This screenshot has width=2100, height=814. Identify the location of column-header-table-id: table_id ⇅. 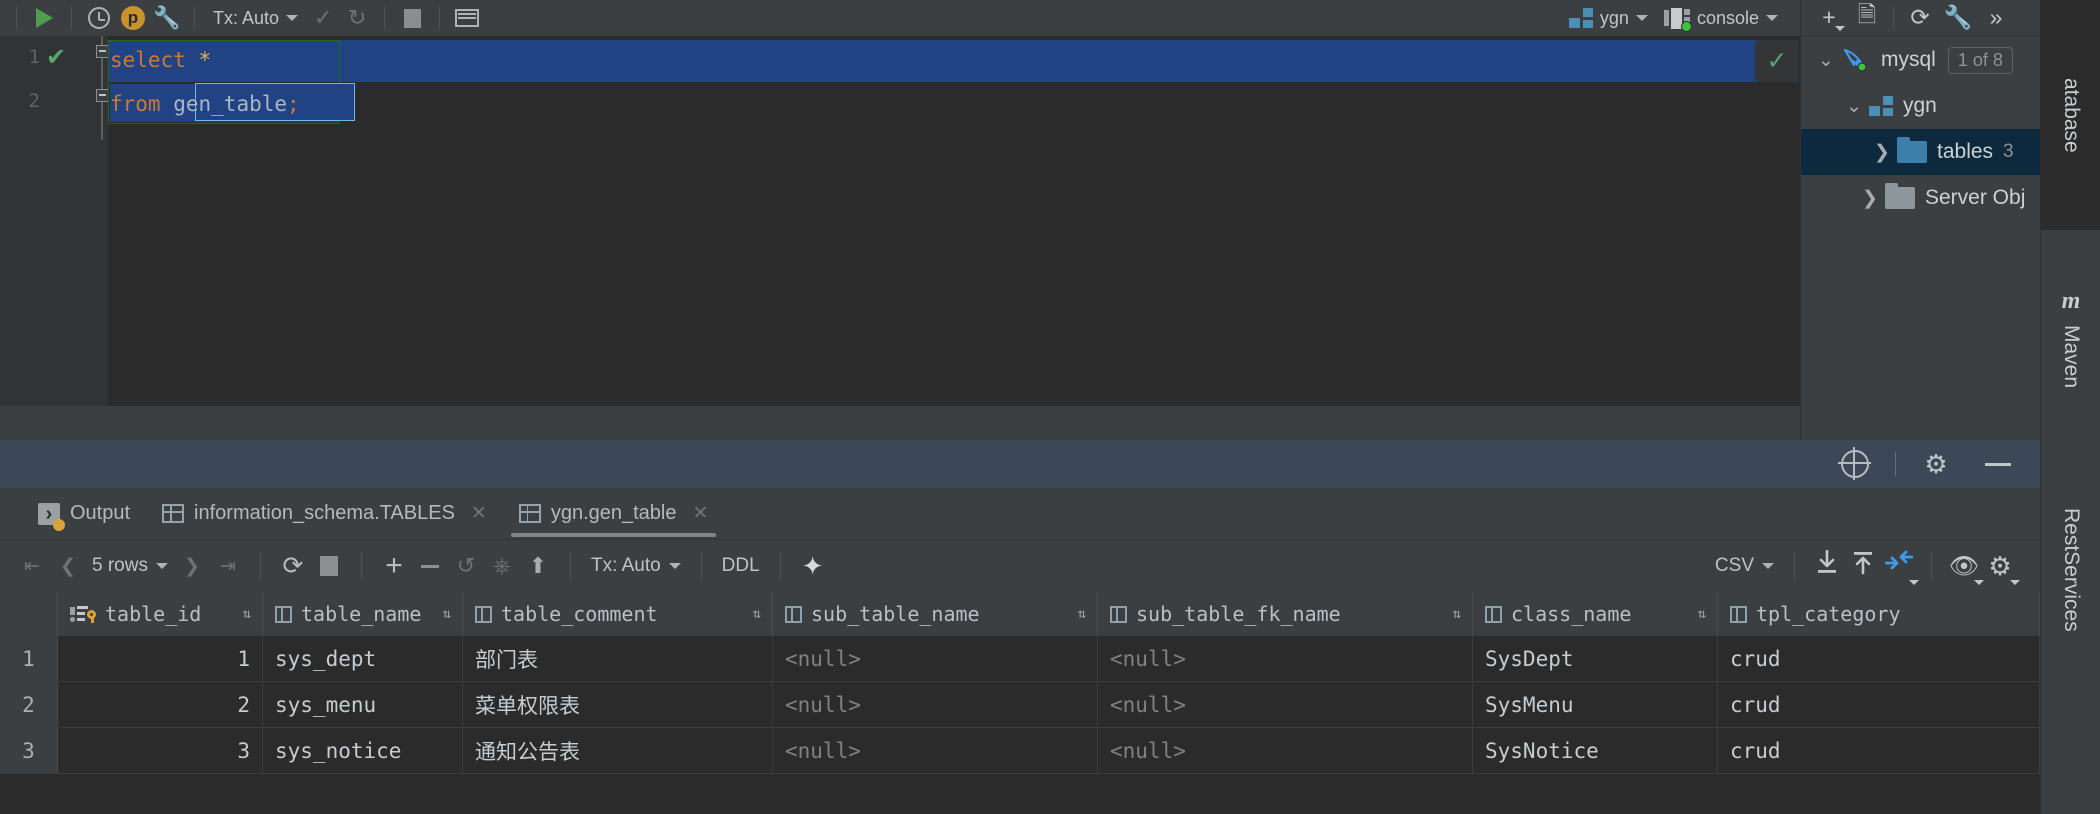
(160, 614).